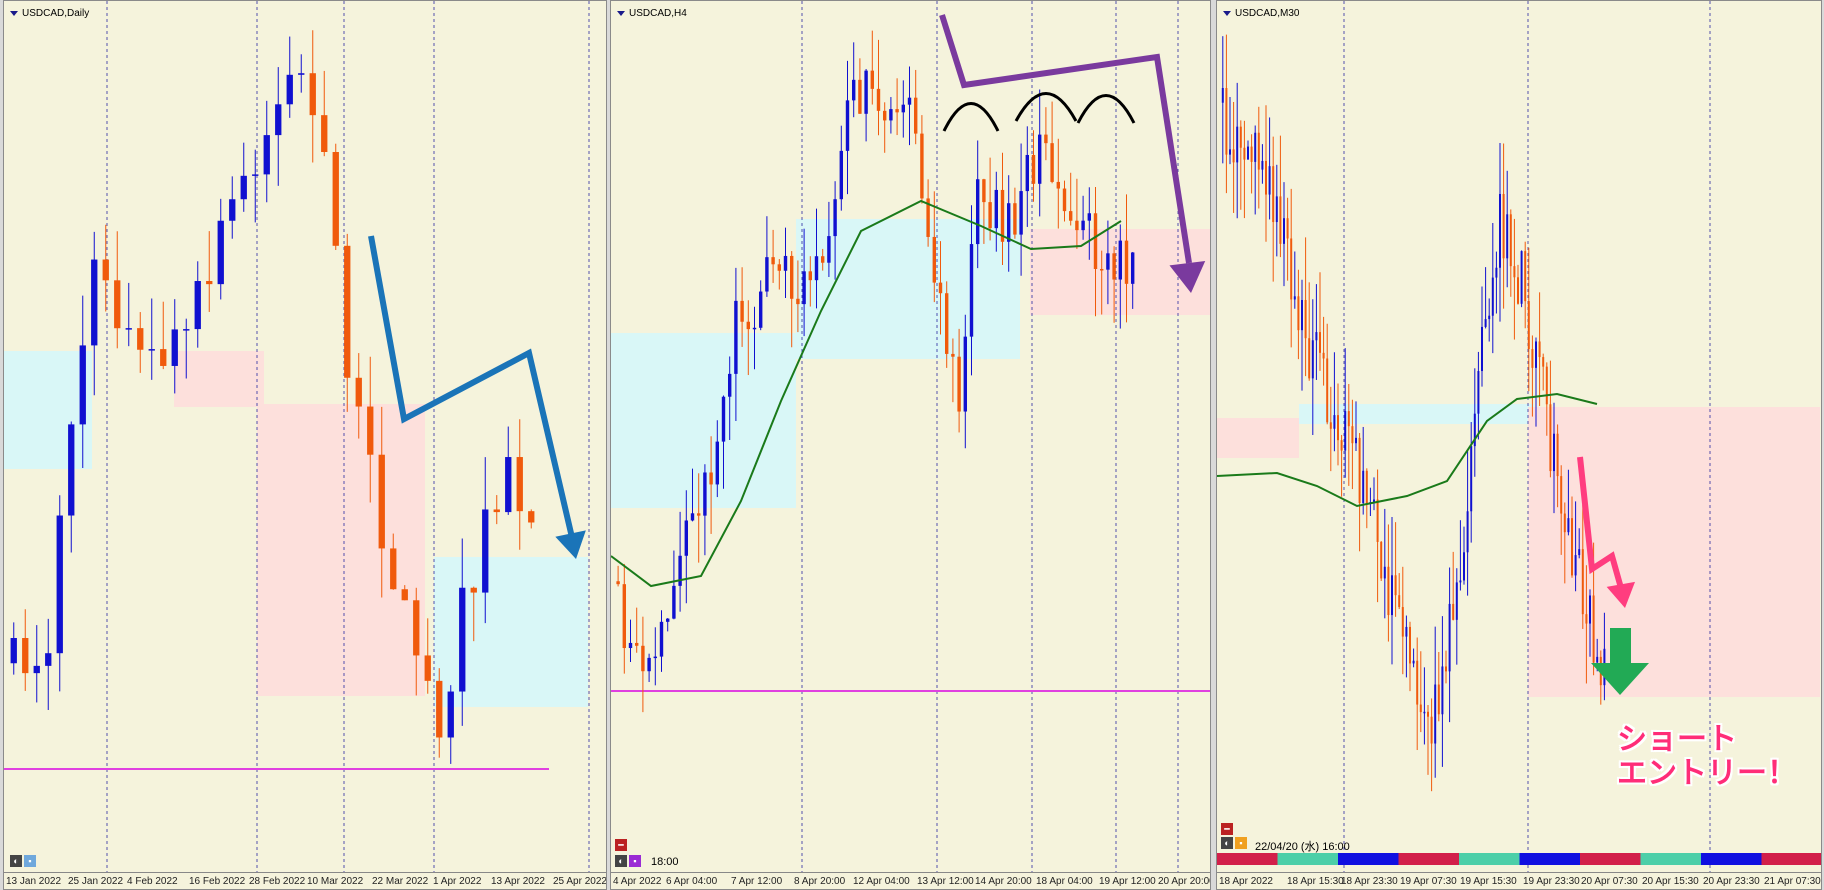 This screenshot has height=890, width=1824. I want to click on annotation-line-1: ショート, so click(1677, 739).